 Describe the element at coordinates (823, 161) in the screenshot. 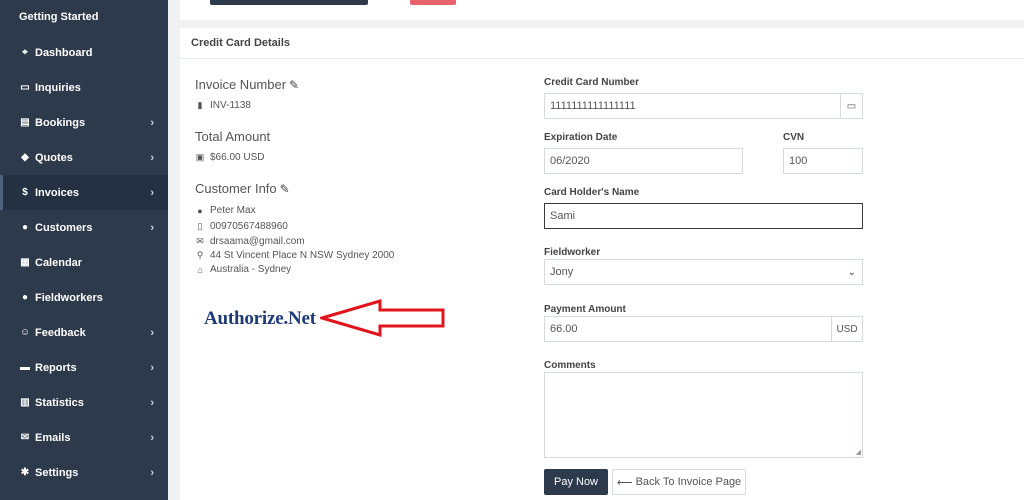

I see `cvn-input: 100` at that location.